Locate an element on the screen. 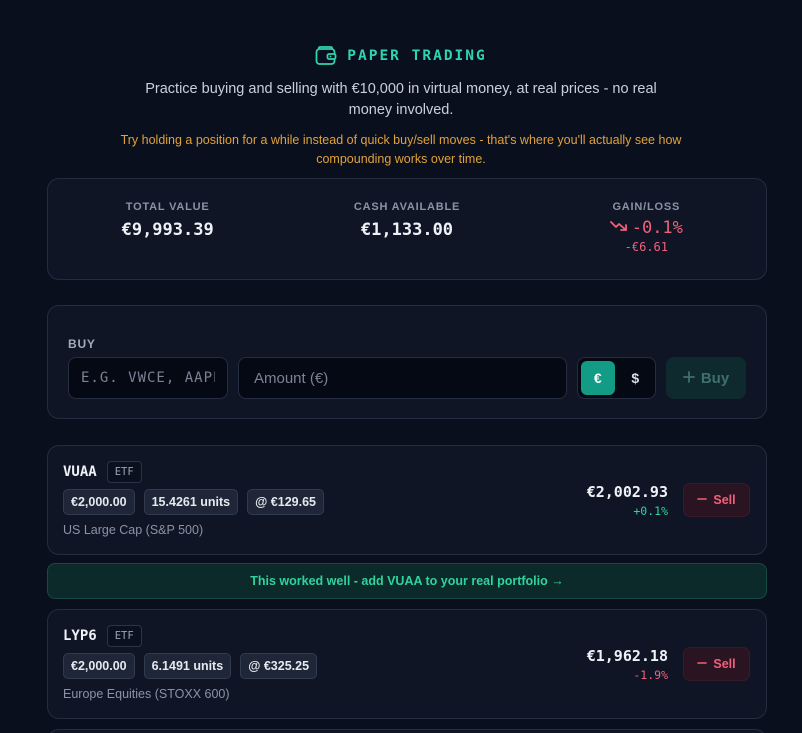  ticker-input is located at coordinates (148, 378).